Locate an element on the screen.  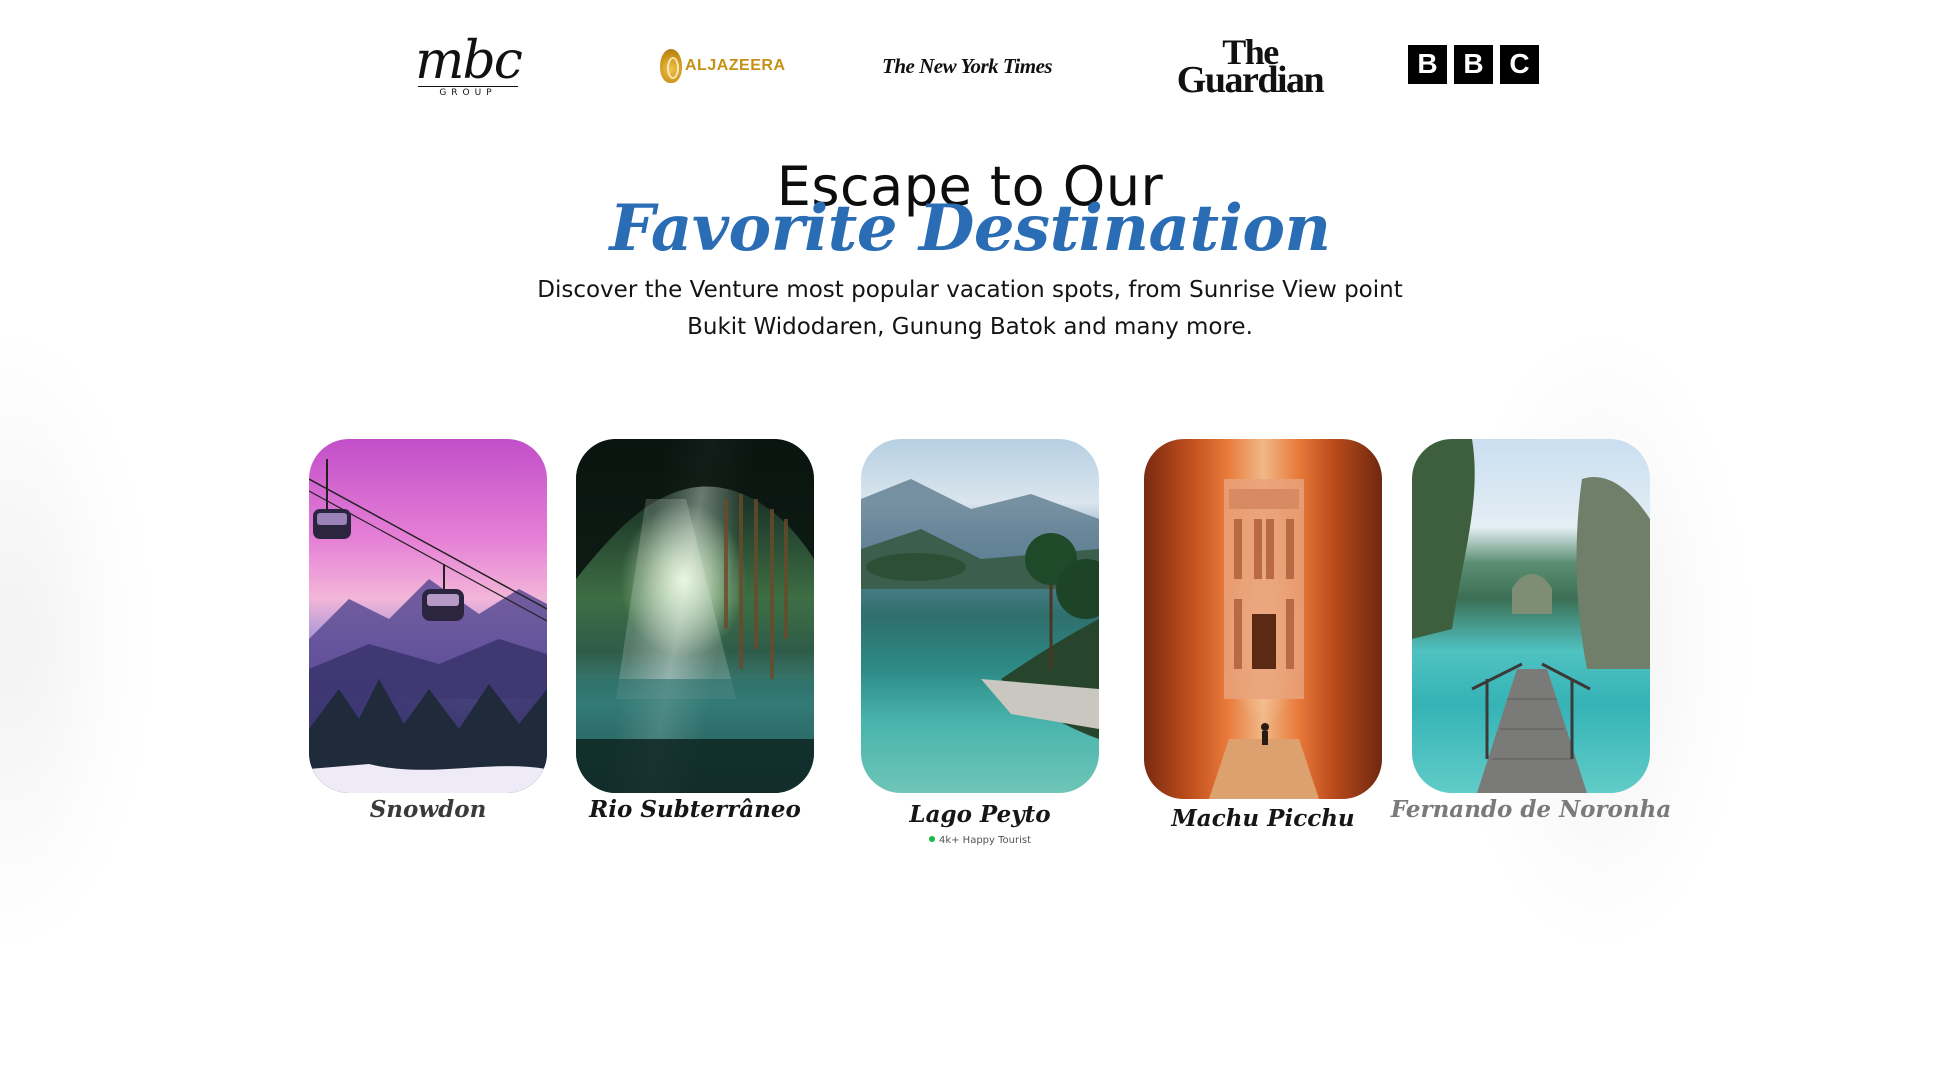
happy-tourist-badge: 4k+ Happy Tourist is located at coordinates (980, 840).